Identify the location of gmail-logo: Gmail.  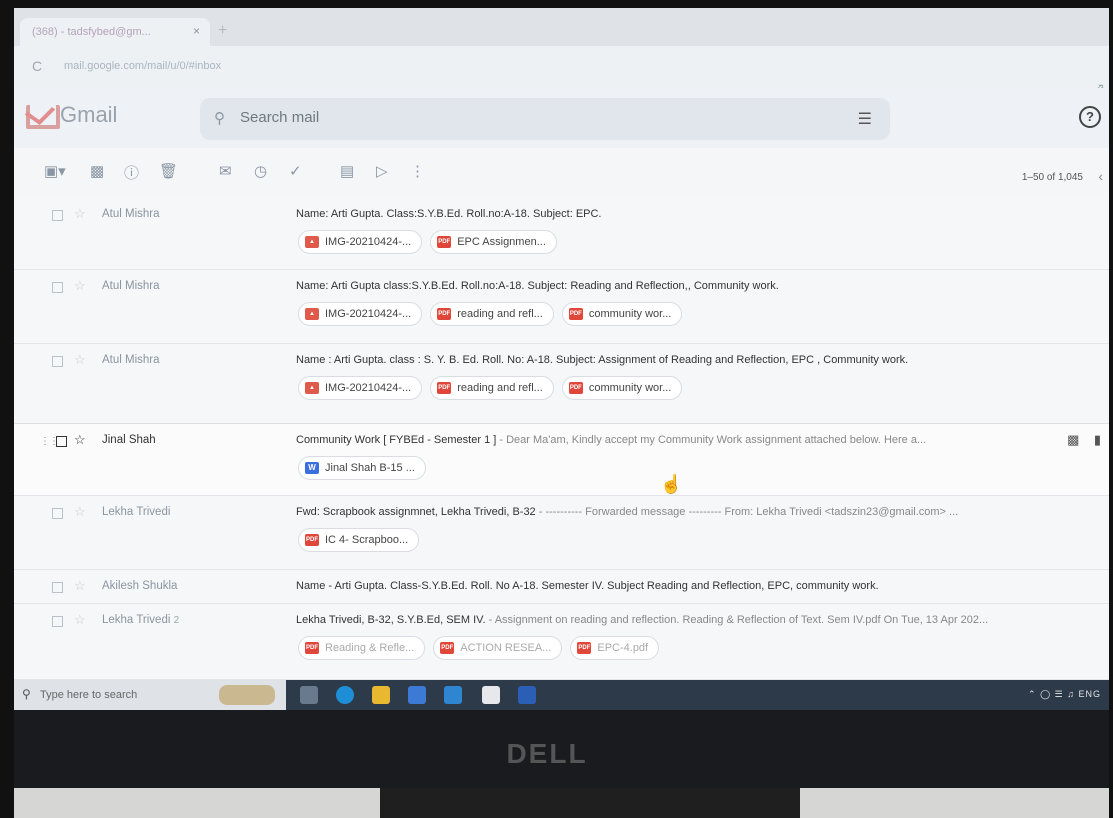
(72, 115).